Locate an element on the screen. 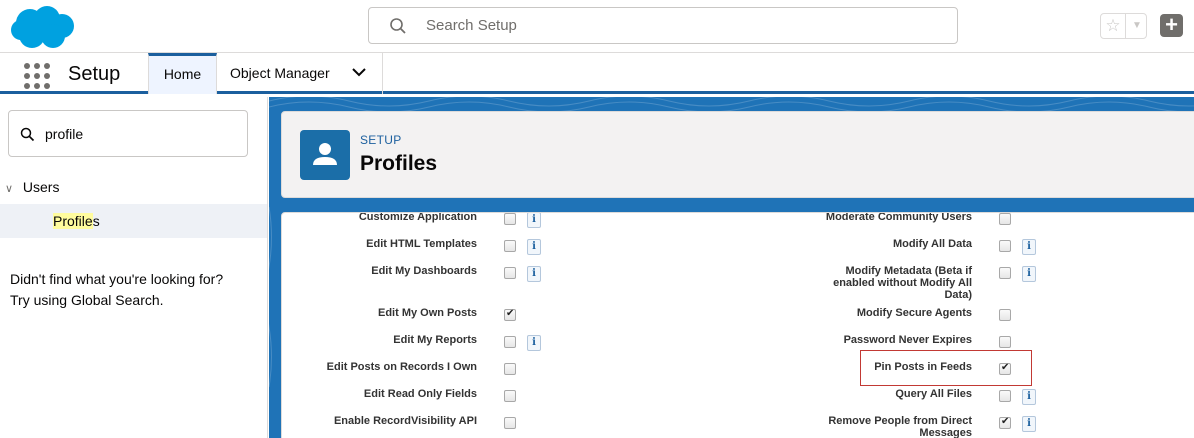 The height and width of the screenshot is (438, 1194). perm-label: Edit Read Only Fields is located at coordinates (420, 394).